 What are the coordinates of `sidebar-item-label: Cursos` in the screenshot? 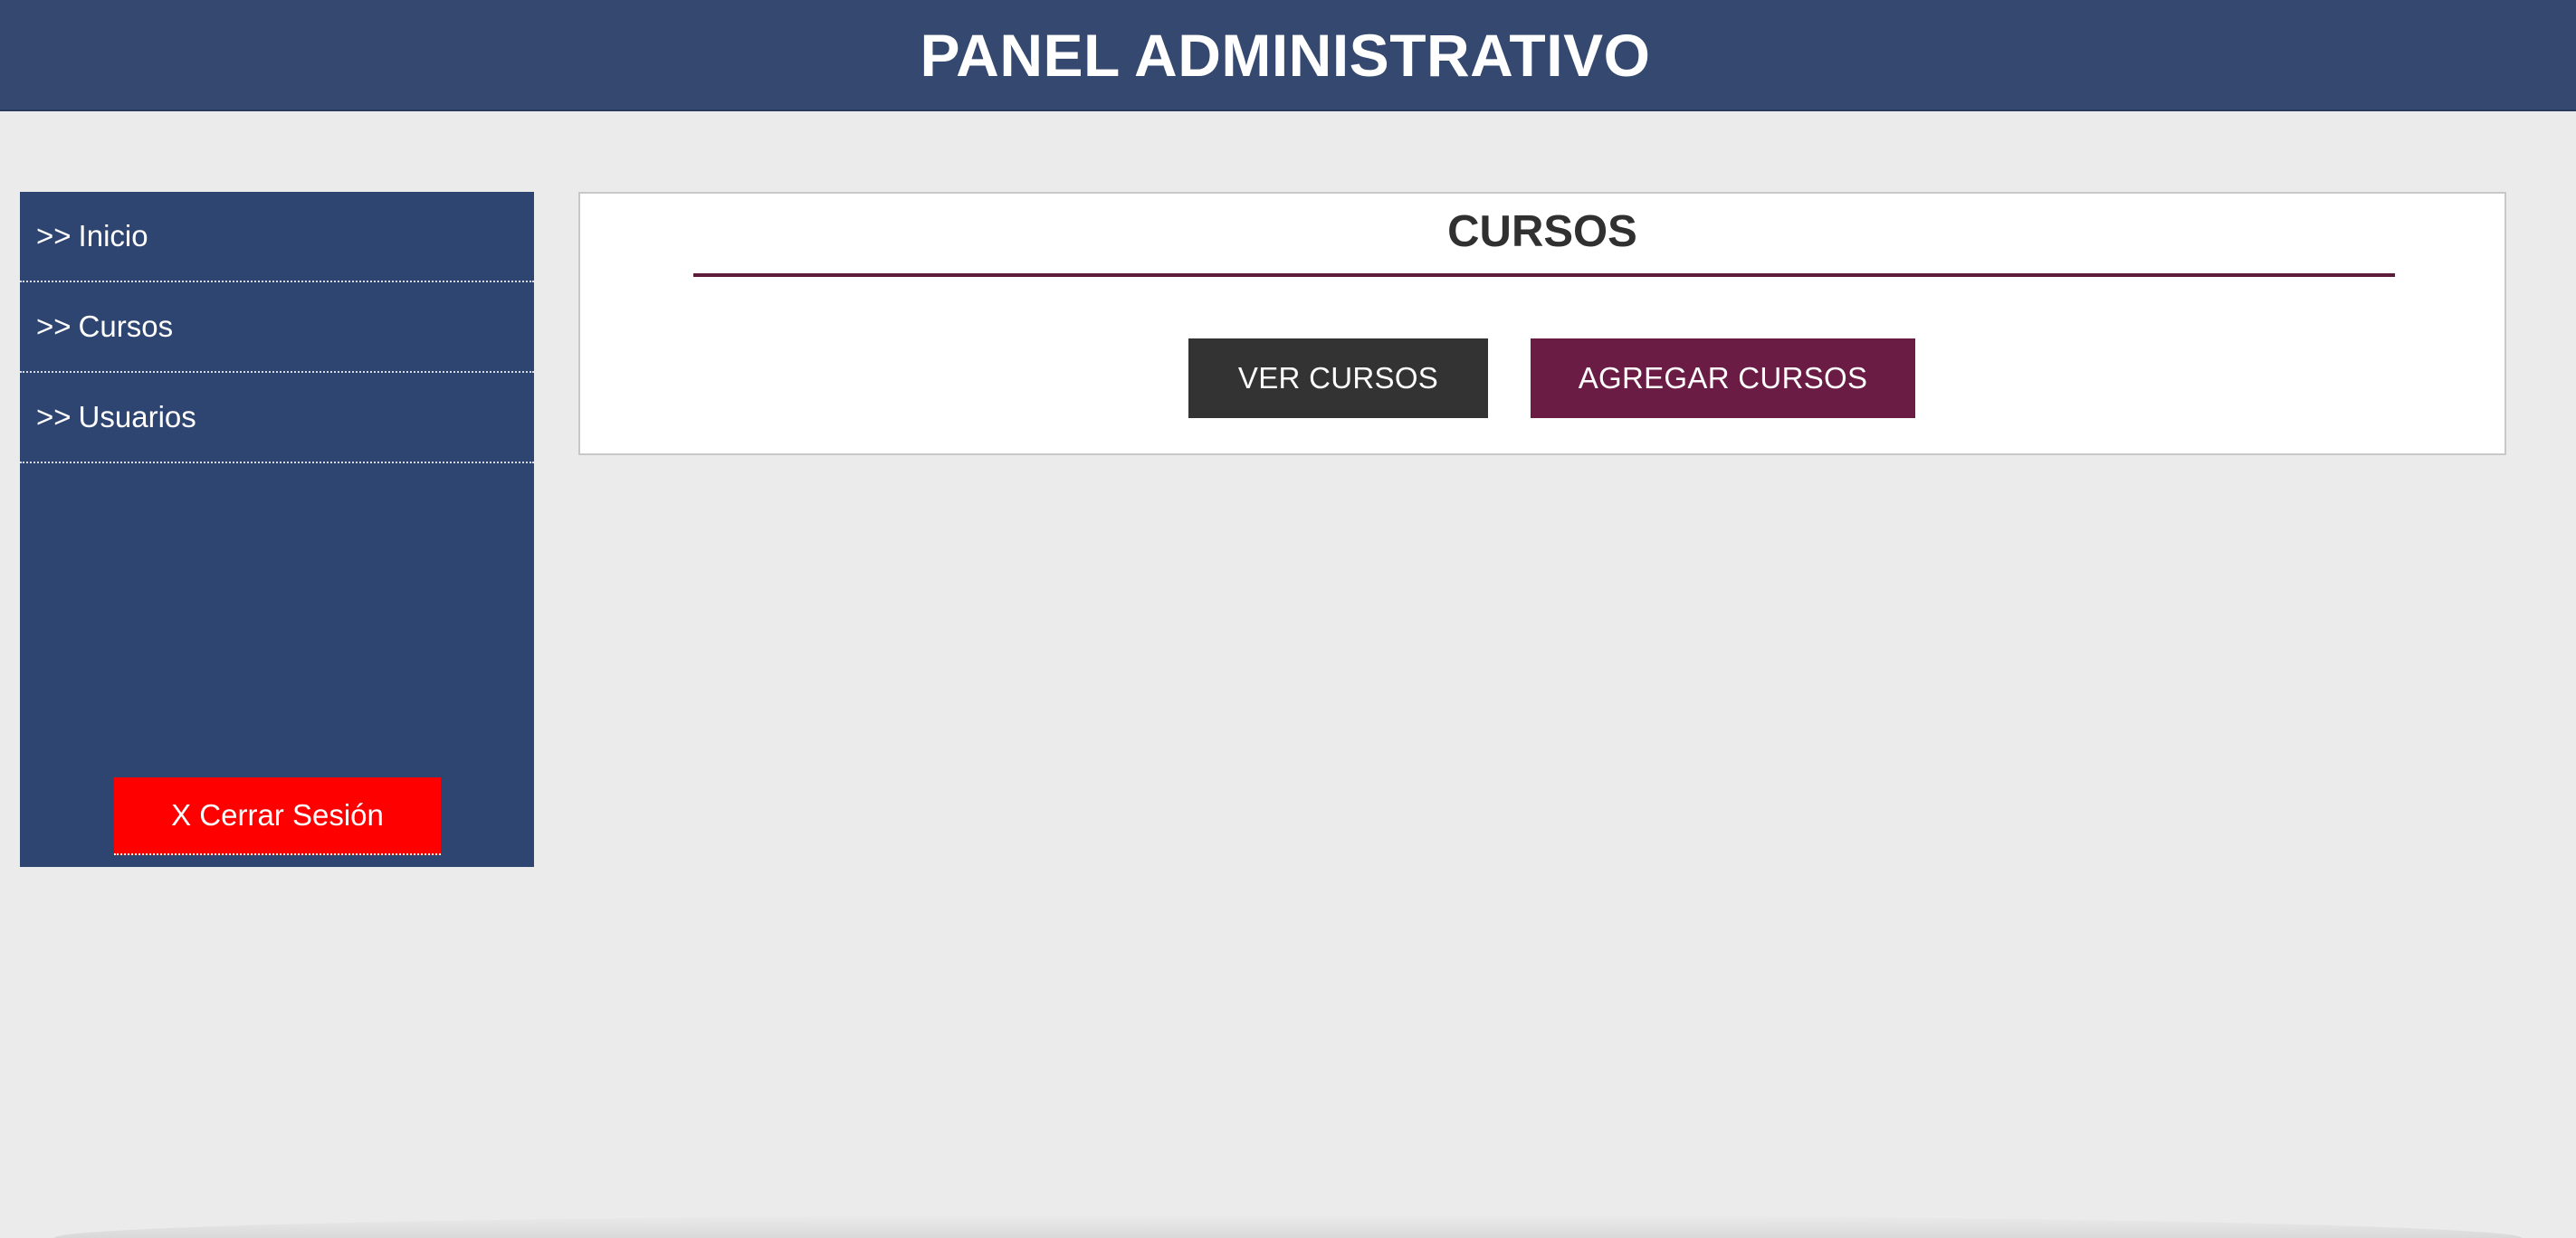 It's located at (126, 326).